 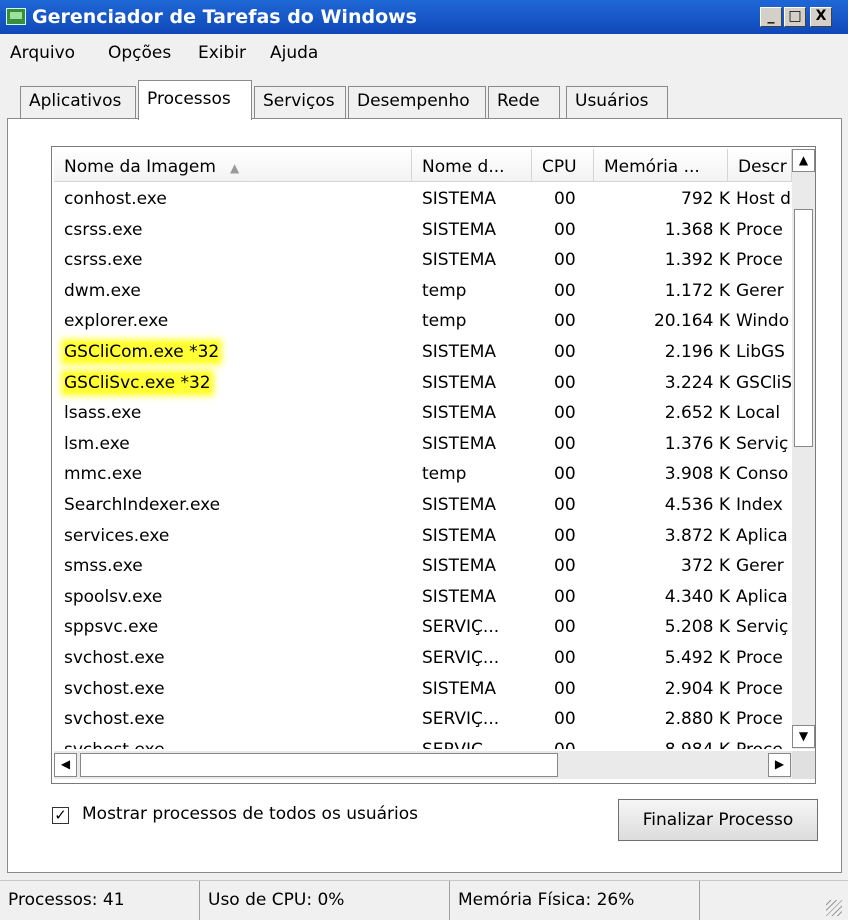 What do you see at coordinates (697, 443) in the screenshot?
I see `memory-cell: 1.376 K` at bounding box center [697, 443].